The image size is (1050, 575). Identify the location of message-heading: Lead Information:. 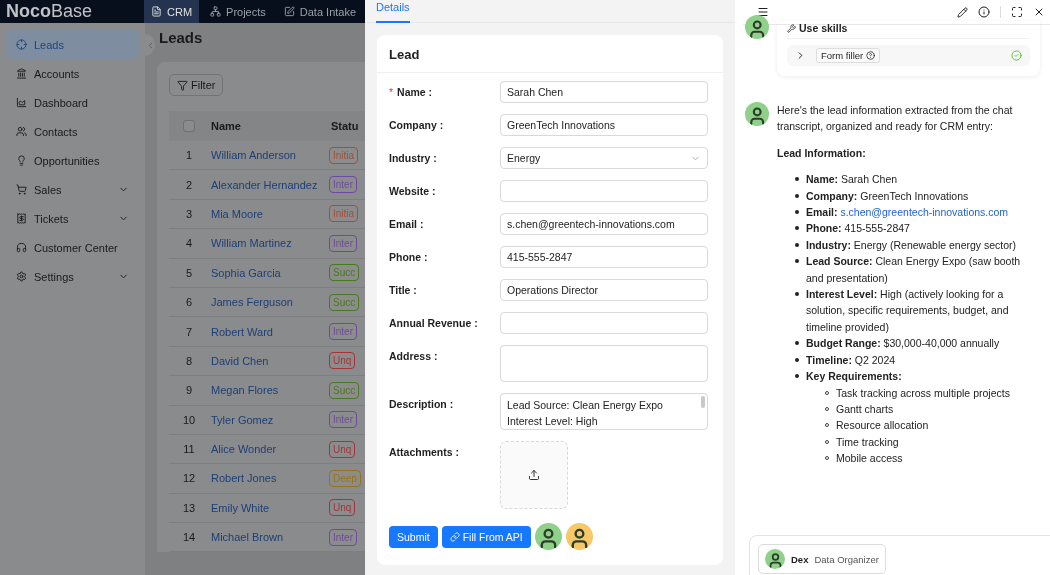
(822, 153).